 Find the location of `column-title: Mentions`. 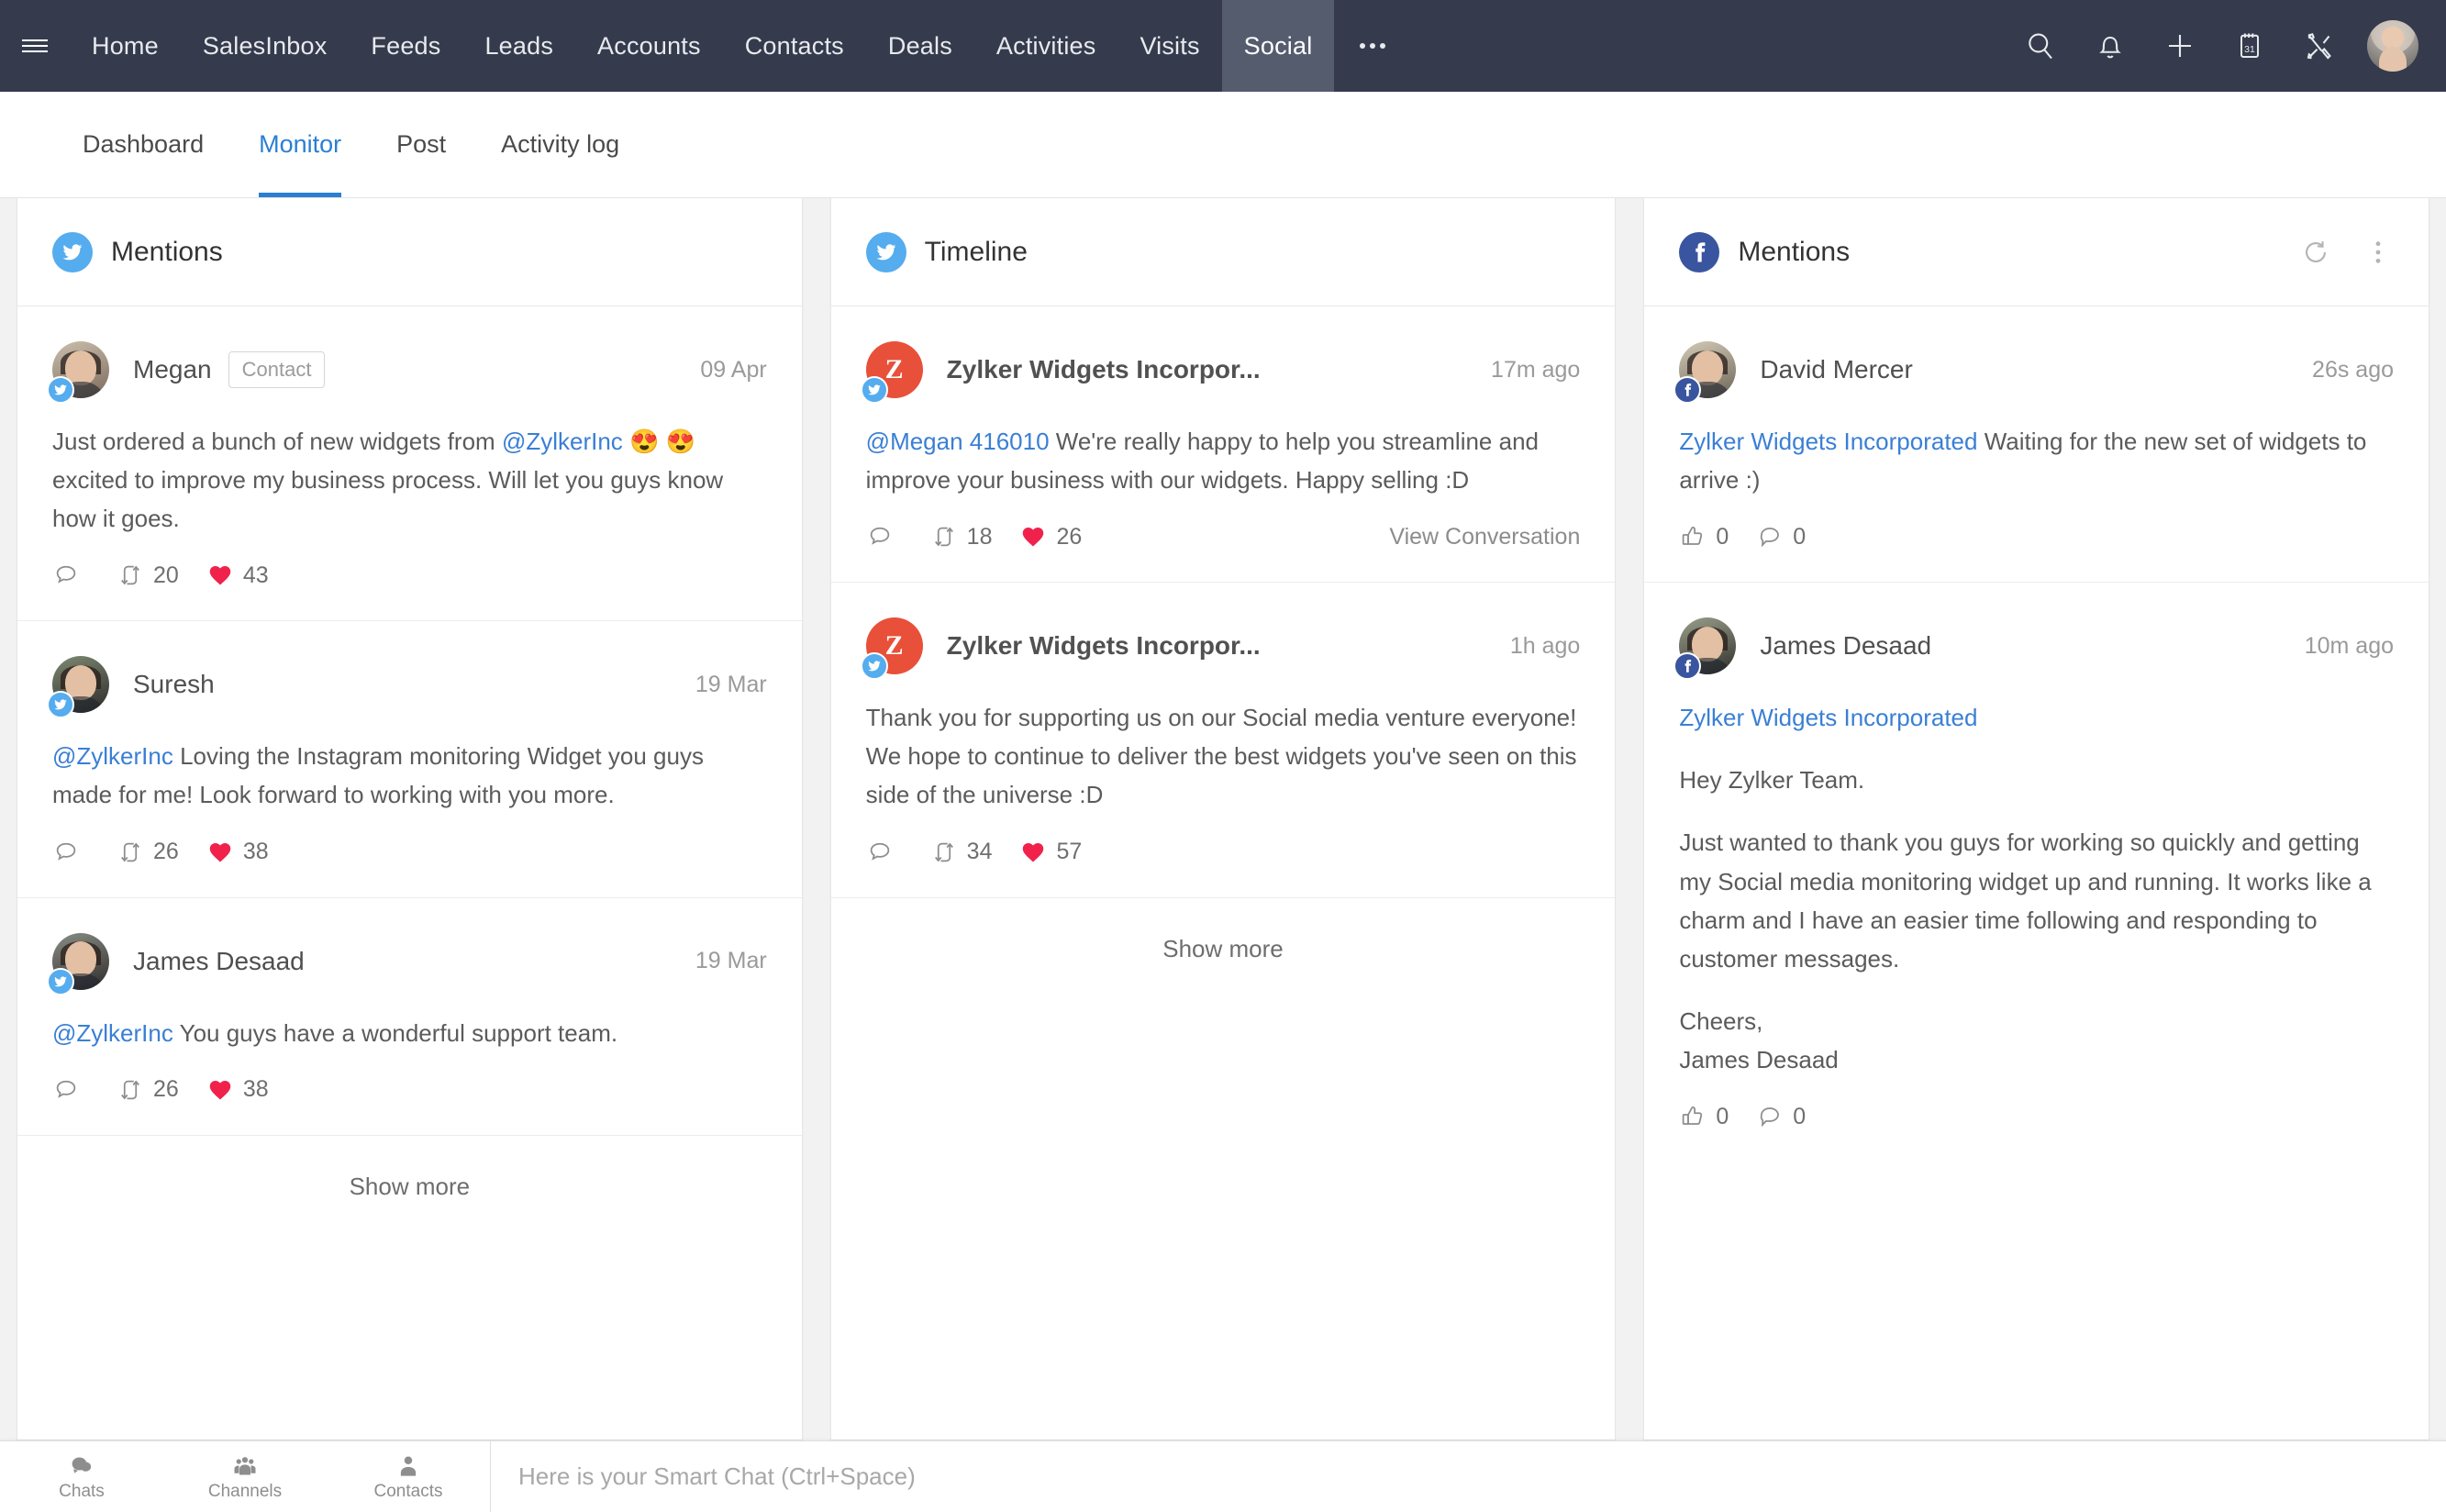

column-title: Mentions is located at coordinates (167, 251).